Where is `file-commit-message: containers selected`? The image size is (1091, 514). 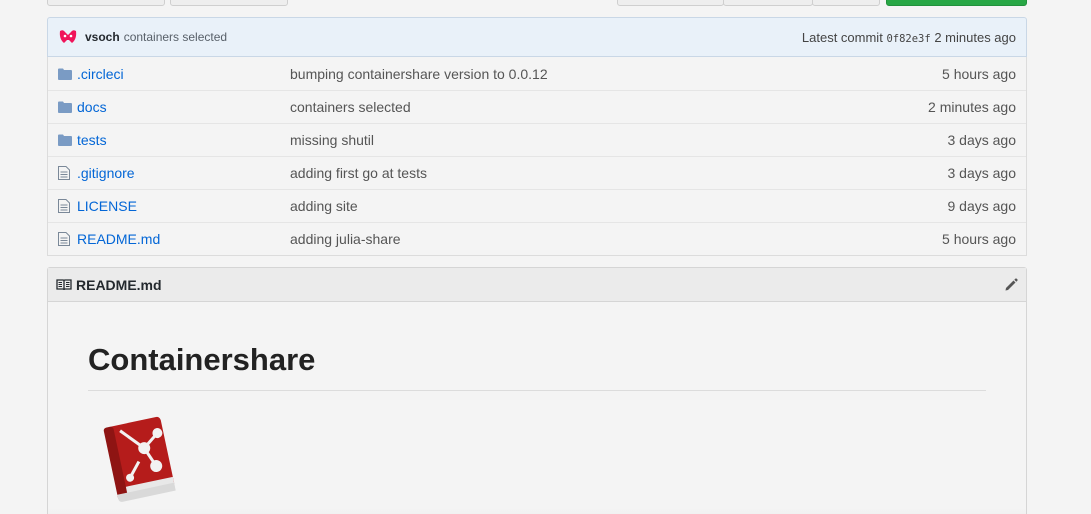
file-commit-message: containers selected is located at coordinates (578, 107).